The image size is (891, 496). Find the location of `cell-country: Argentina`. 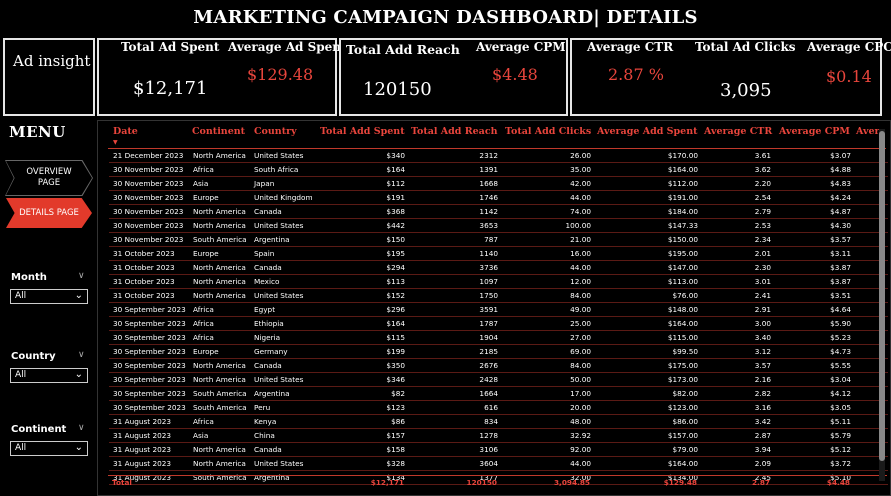

cell-country: Argentina is located at coordinates (272, 239).